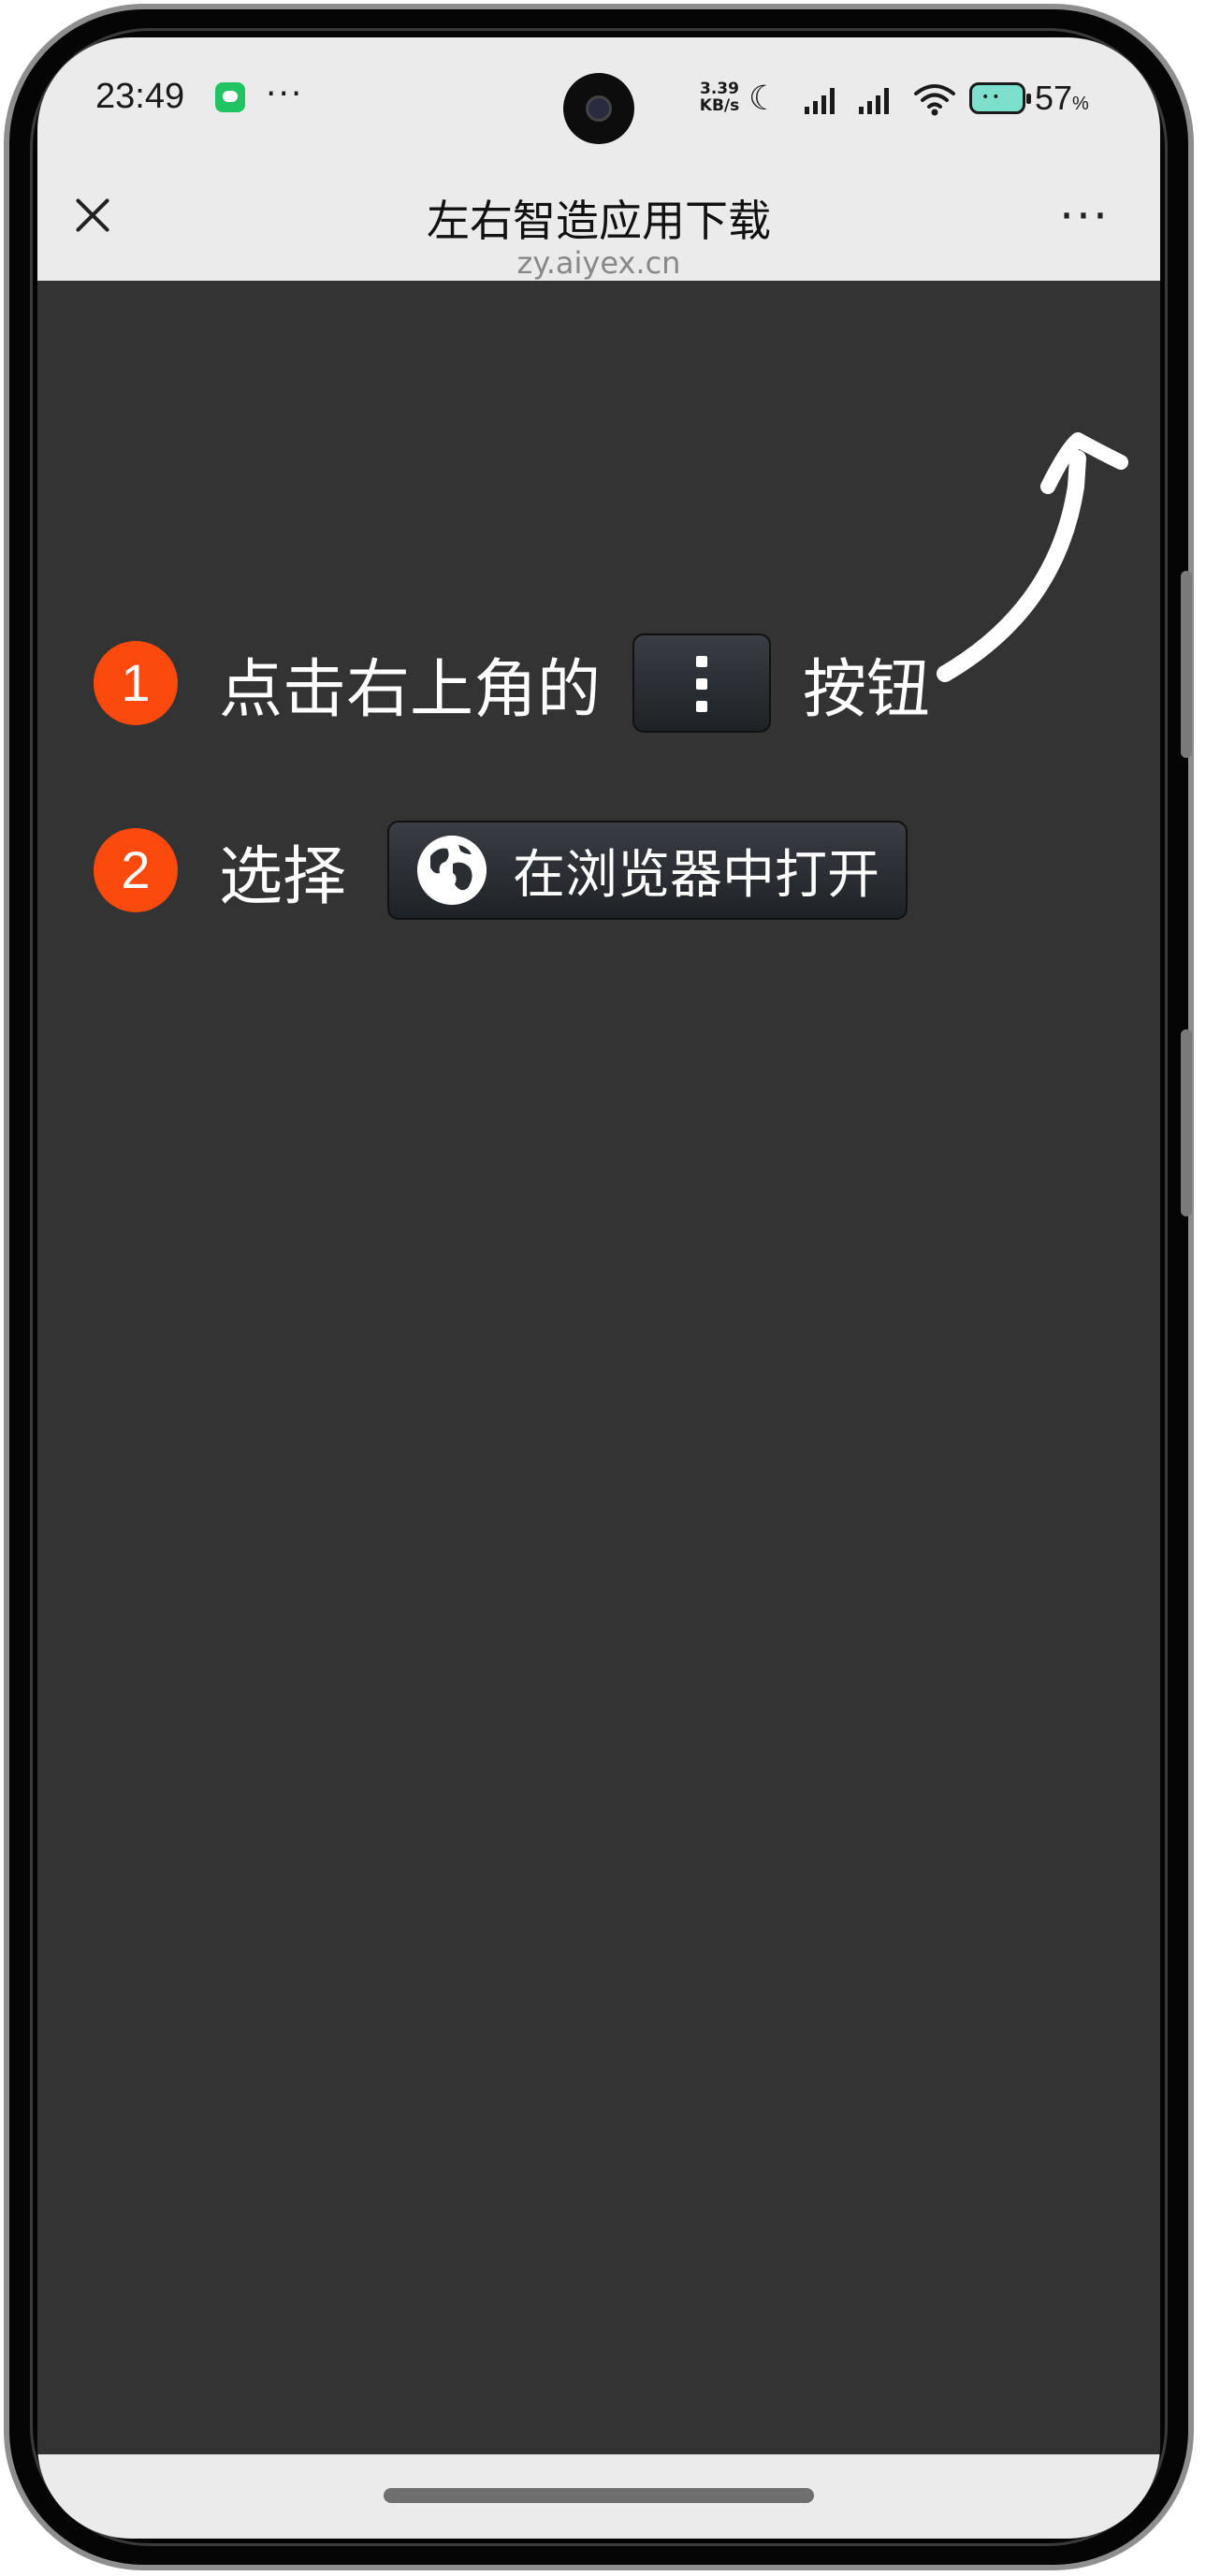 The height and width of the screenshot is (2576, 1206). I want to click on battery-percent: 57%, so click(1062, 98).